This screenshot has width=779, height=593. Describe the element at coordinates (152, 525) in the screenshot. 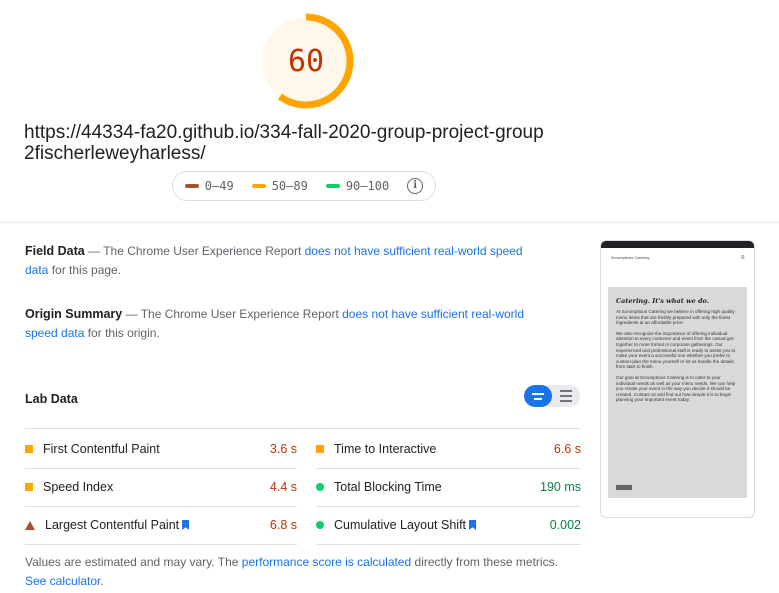

I see `metric-name: Largest Contentful Paint` at that location.